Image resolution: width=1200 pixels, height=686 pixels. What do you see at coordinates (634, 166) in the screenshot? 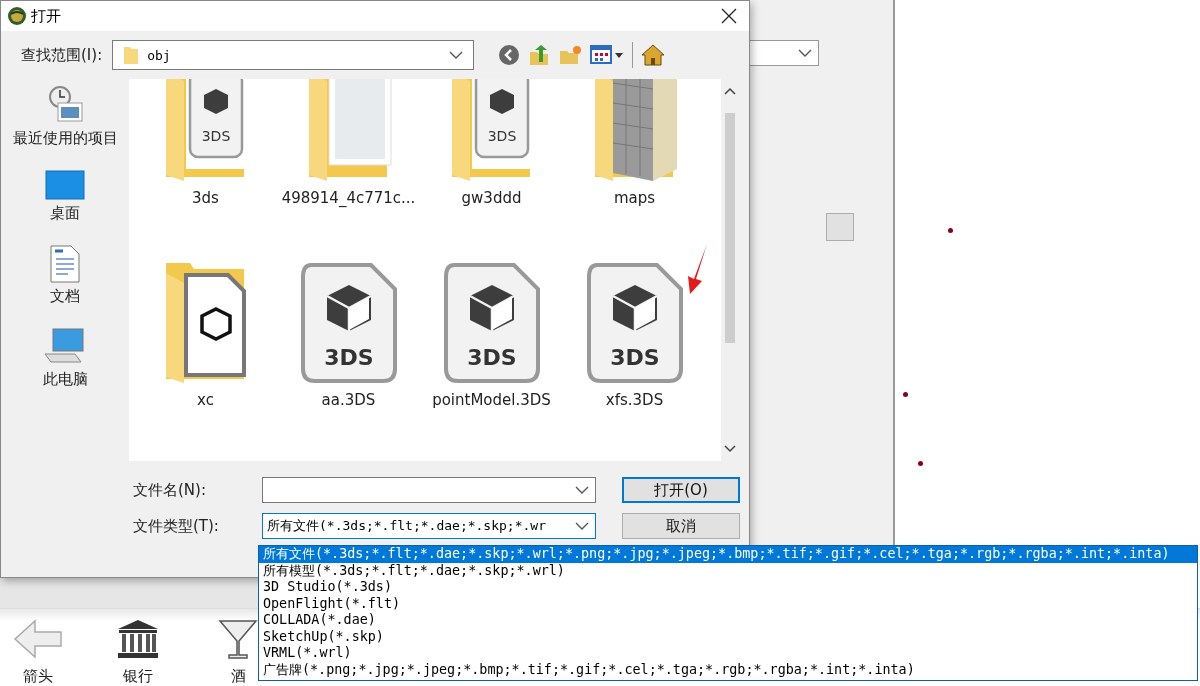
I see `file-item: maps` at bounding box center [634, 166].